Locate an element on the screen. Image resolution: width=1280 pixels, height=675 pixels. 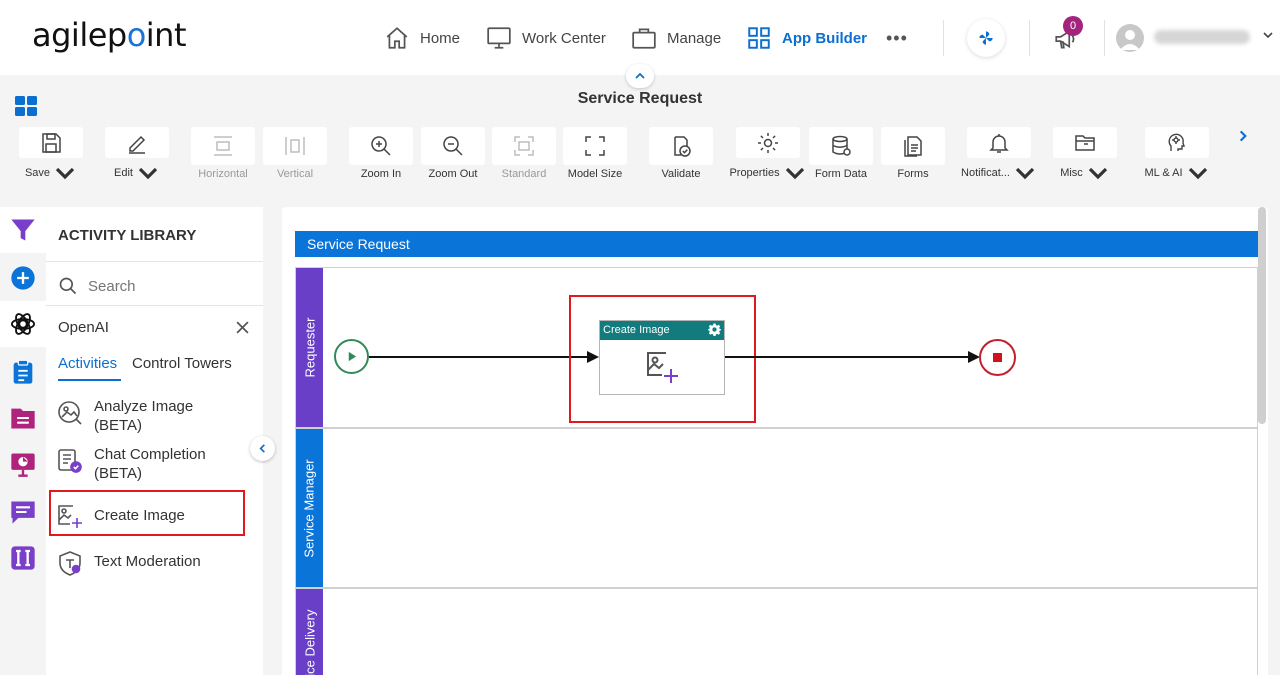
standard-size-icon is located at coordinates (524, 146).